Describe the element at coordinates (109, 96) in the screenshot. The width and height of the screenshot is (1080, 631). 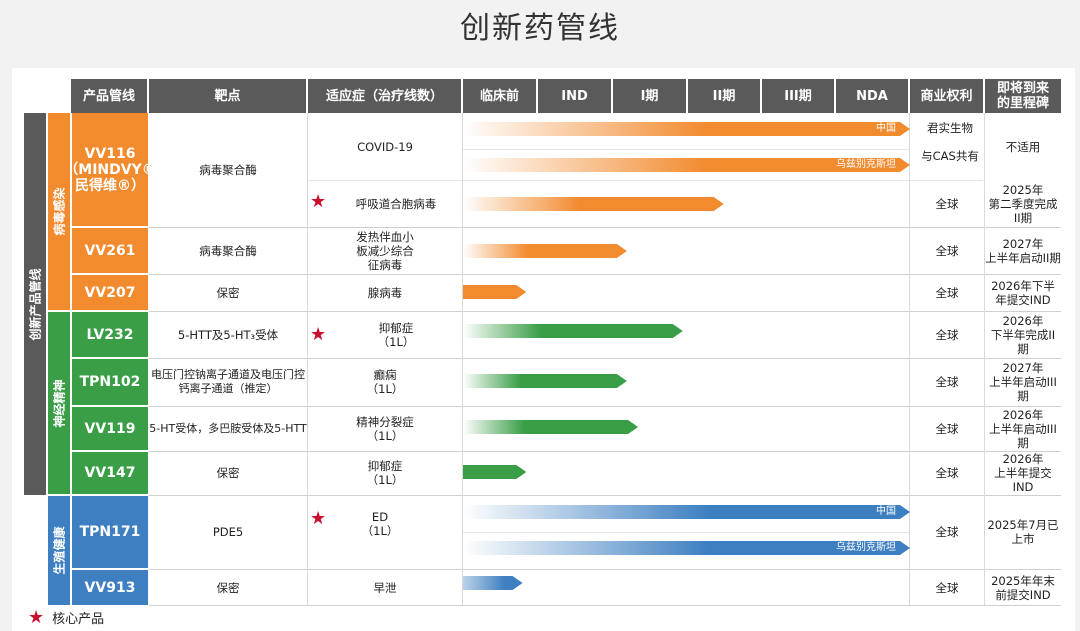
I see `header-product: 产品管线` at that location.